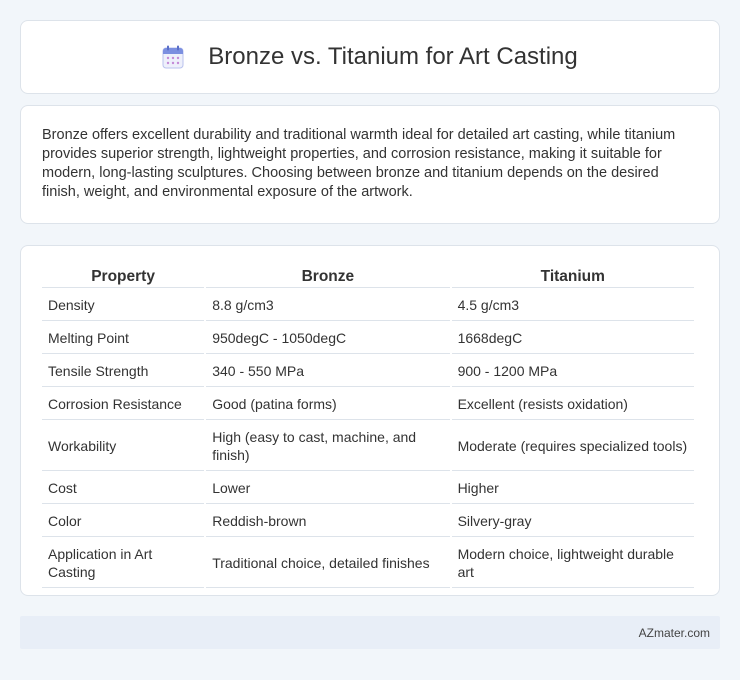  What do you see at coordinates (328, 521) in the screenshot?
I see `cell-bronze: Reddish-brown` at bounding box center [328, 521].